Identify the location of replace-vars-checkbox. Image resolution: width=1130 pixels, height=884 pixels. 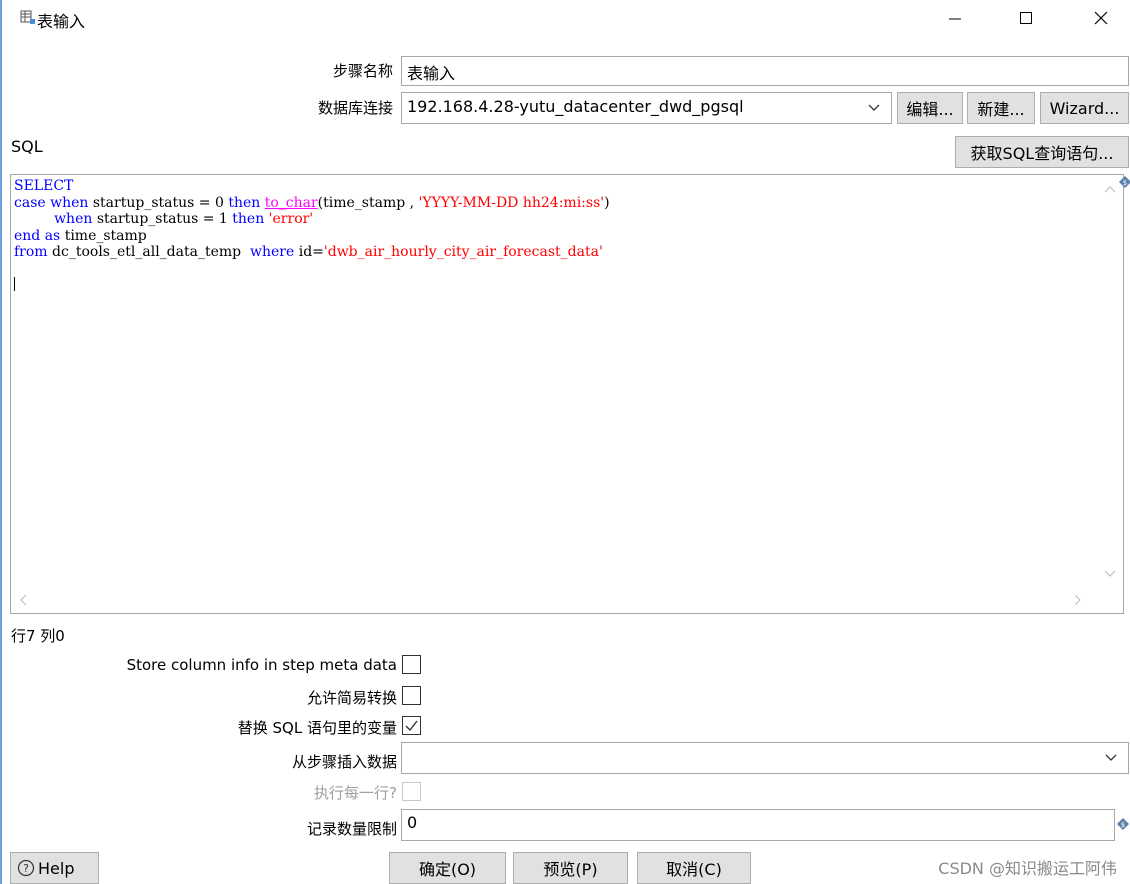
(411, 725).